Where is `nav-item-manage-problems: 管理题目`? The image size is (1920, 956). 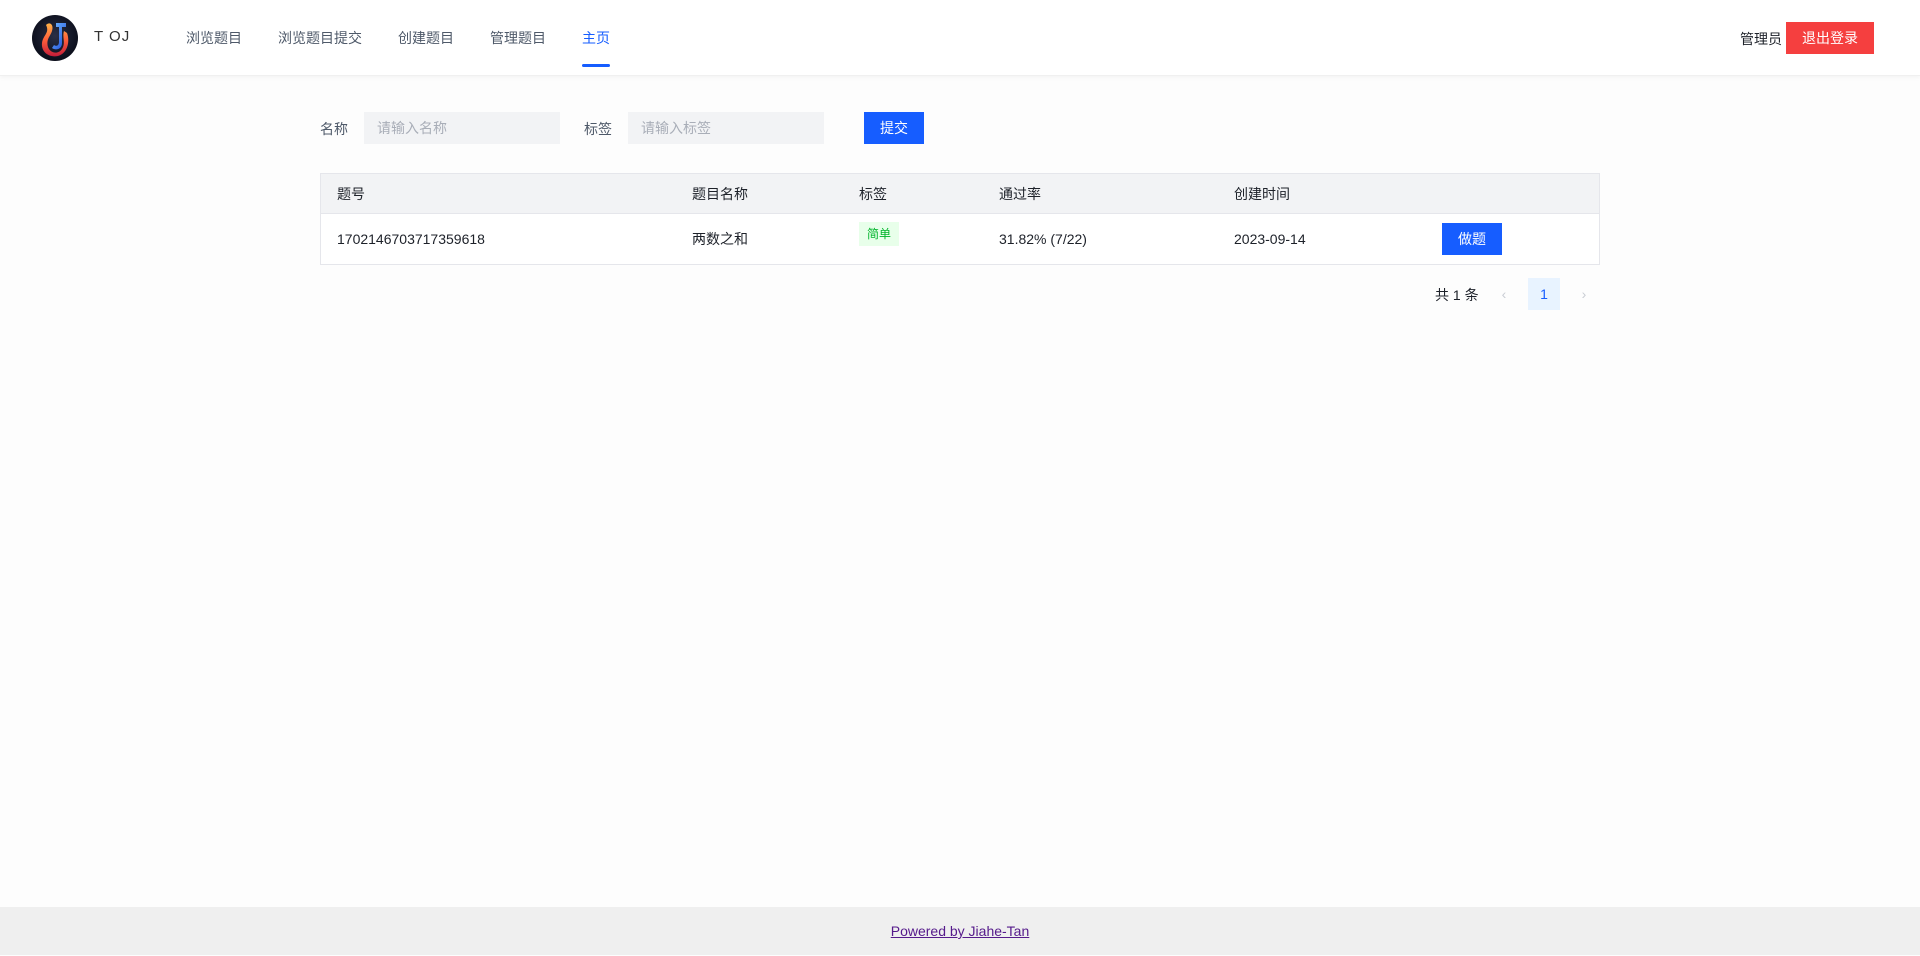 nav-item-manage-problems: 管理题目 is located at coordinates (518, 38).